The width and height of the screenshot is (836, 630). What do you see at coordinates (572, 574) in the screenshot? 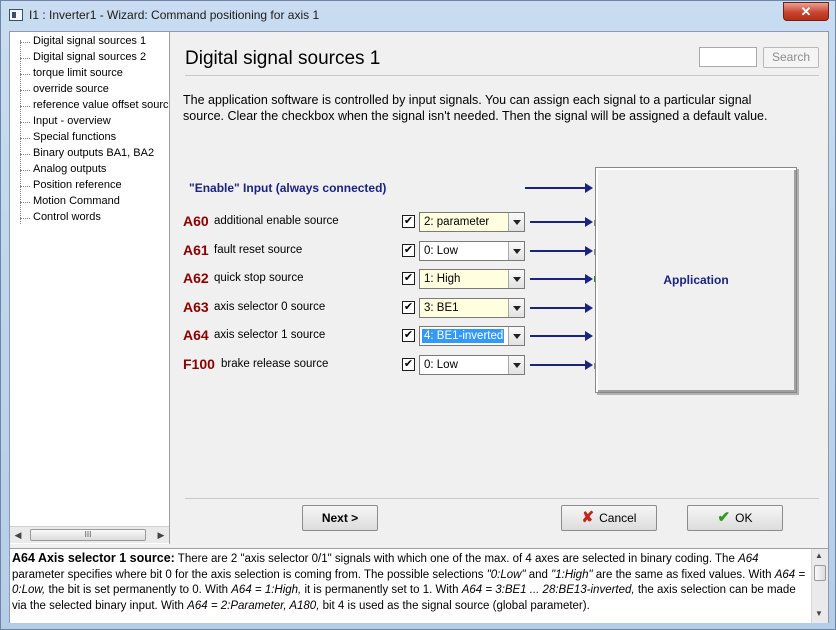
I see `help-emphasis: "1:High"` at bounding box center [572, 574].